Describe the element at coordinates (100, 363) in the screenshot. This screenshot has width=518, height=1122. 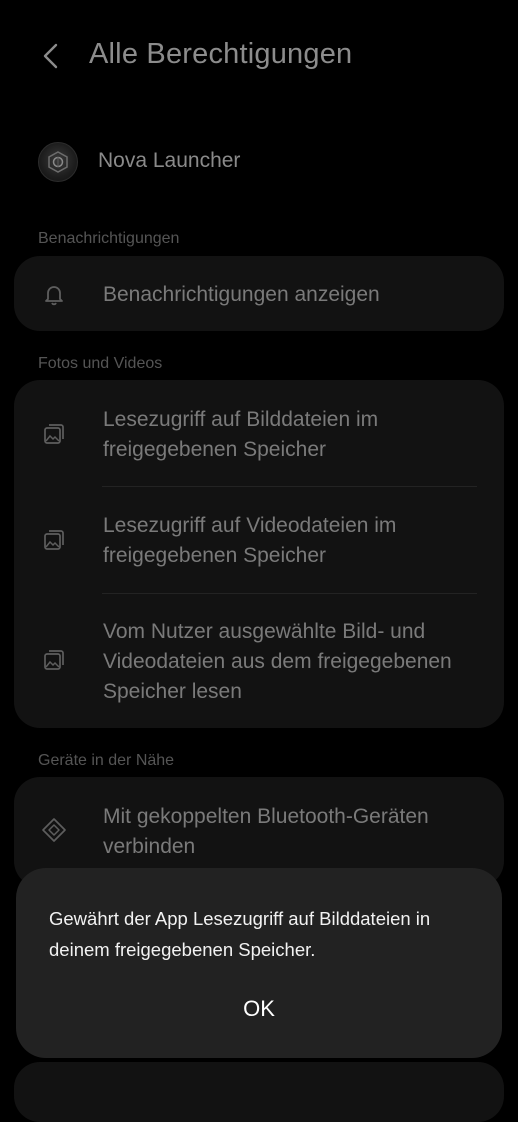
I see `section-label-photos-videos: Fotos und Videos` at that location.